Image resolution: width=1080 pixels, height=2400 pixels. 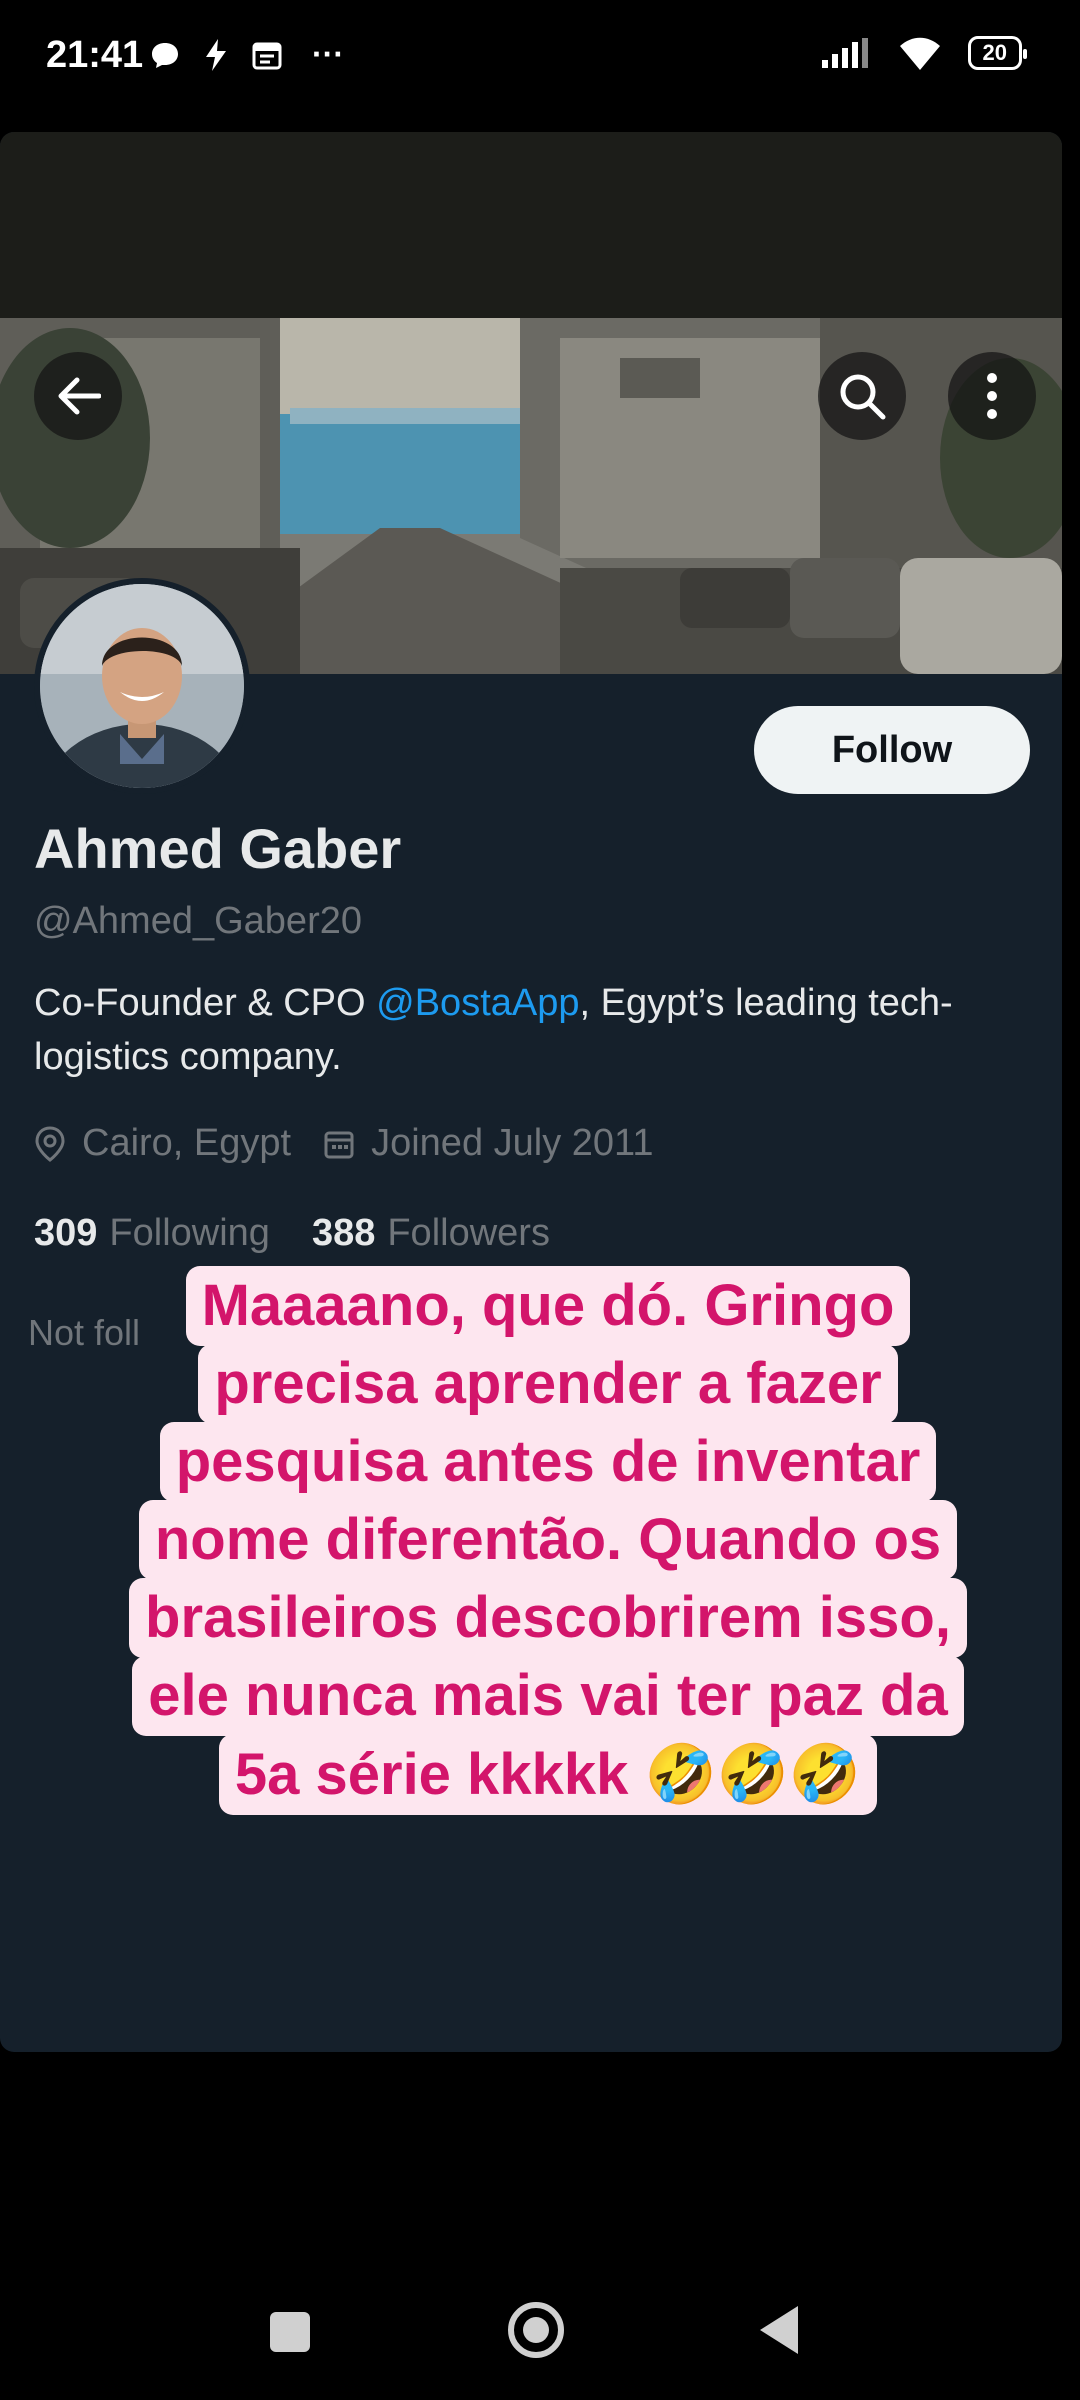 What do you see at coordinates (540, 60) in the screenshot?
I see `status-bar: 21:41 ··· 20` at bounding box center [540, 60].